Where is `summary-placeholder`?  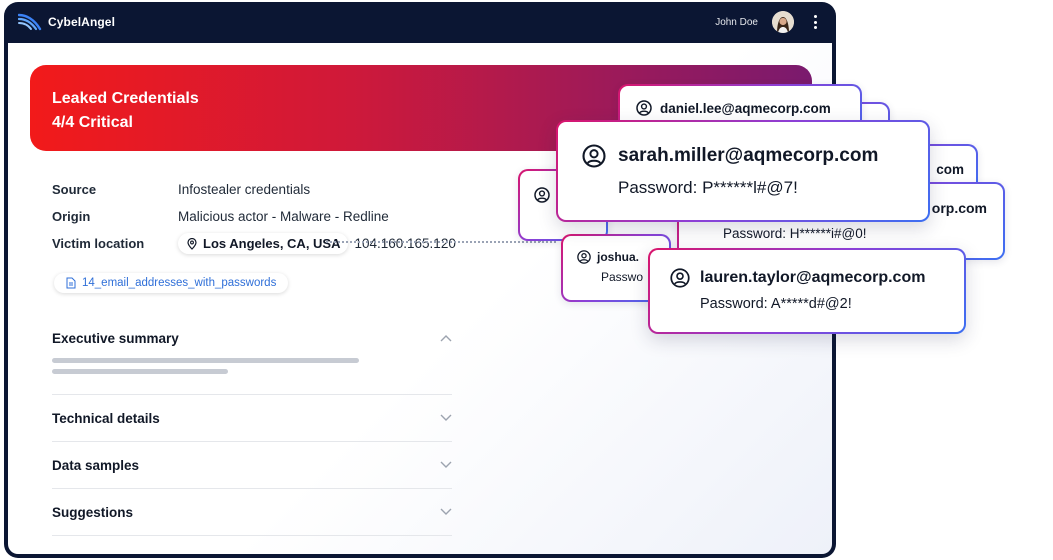 summary-placeholder is located at coordinates (252, 376).